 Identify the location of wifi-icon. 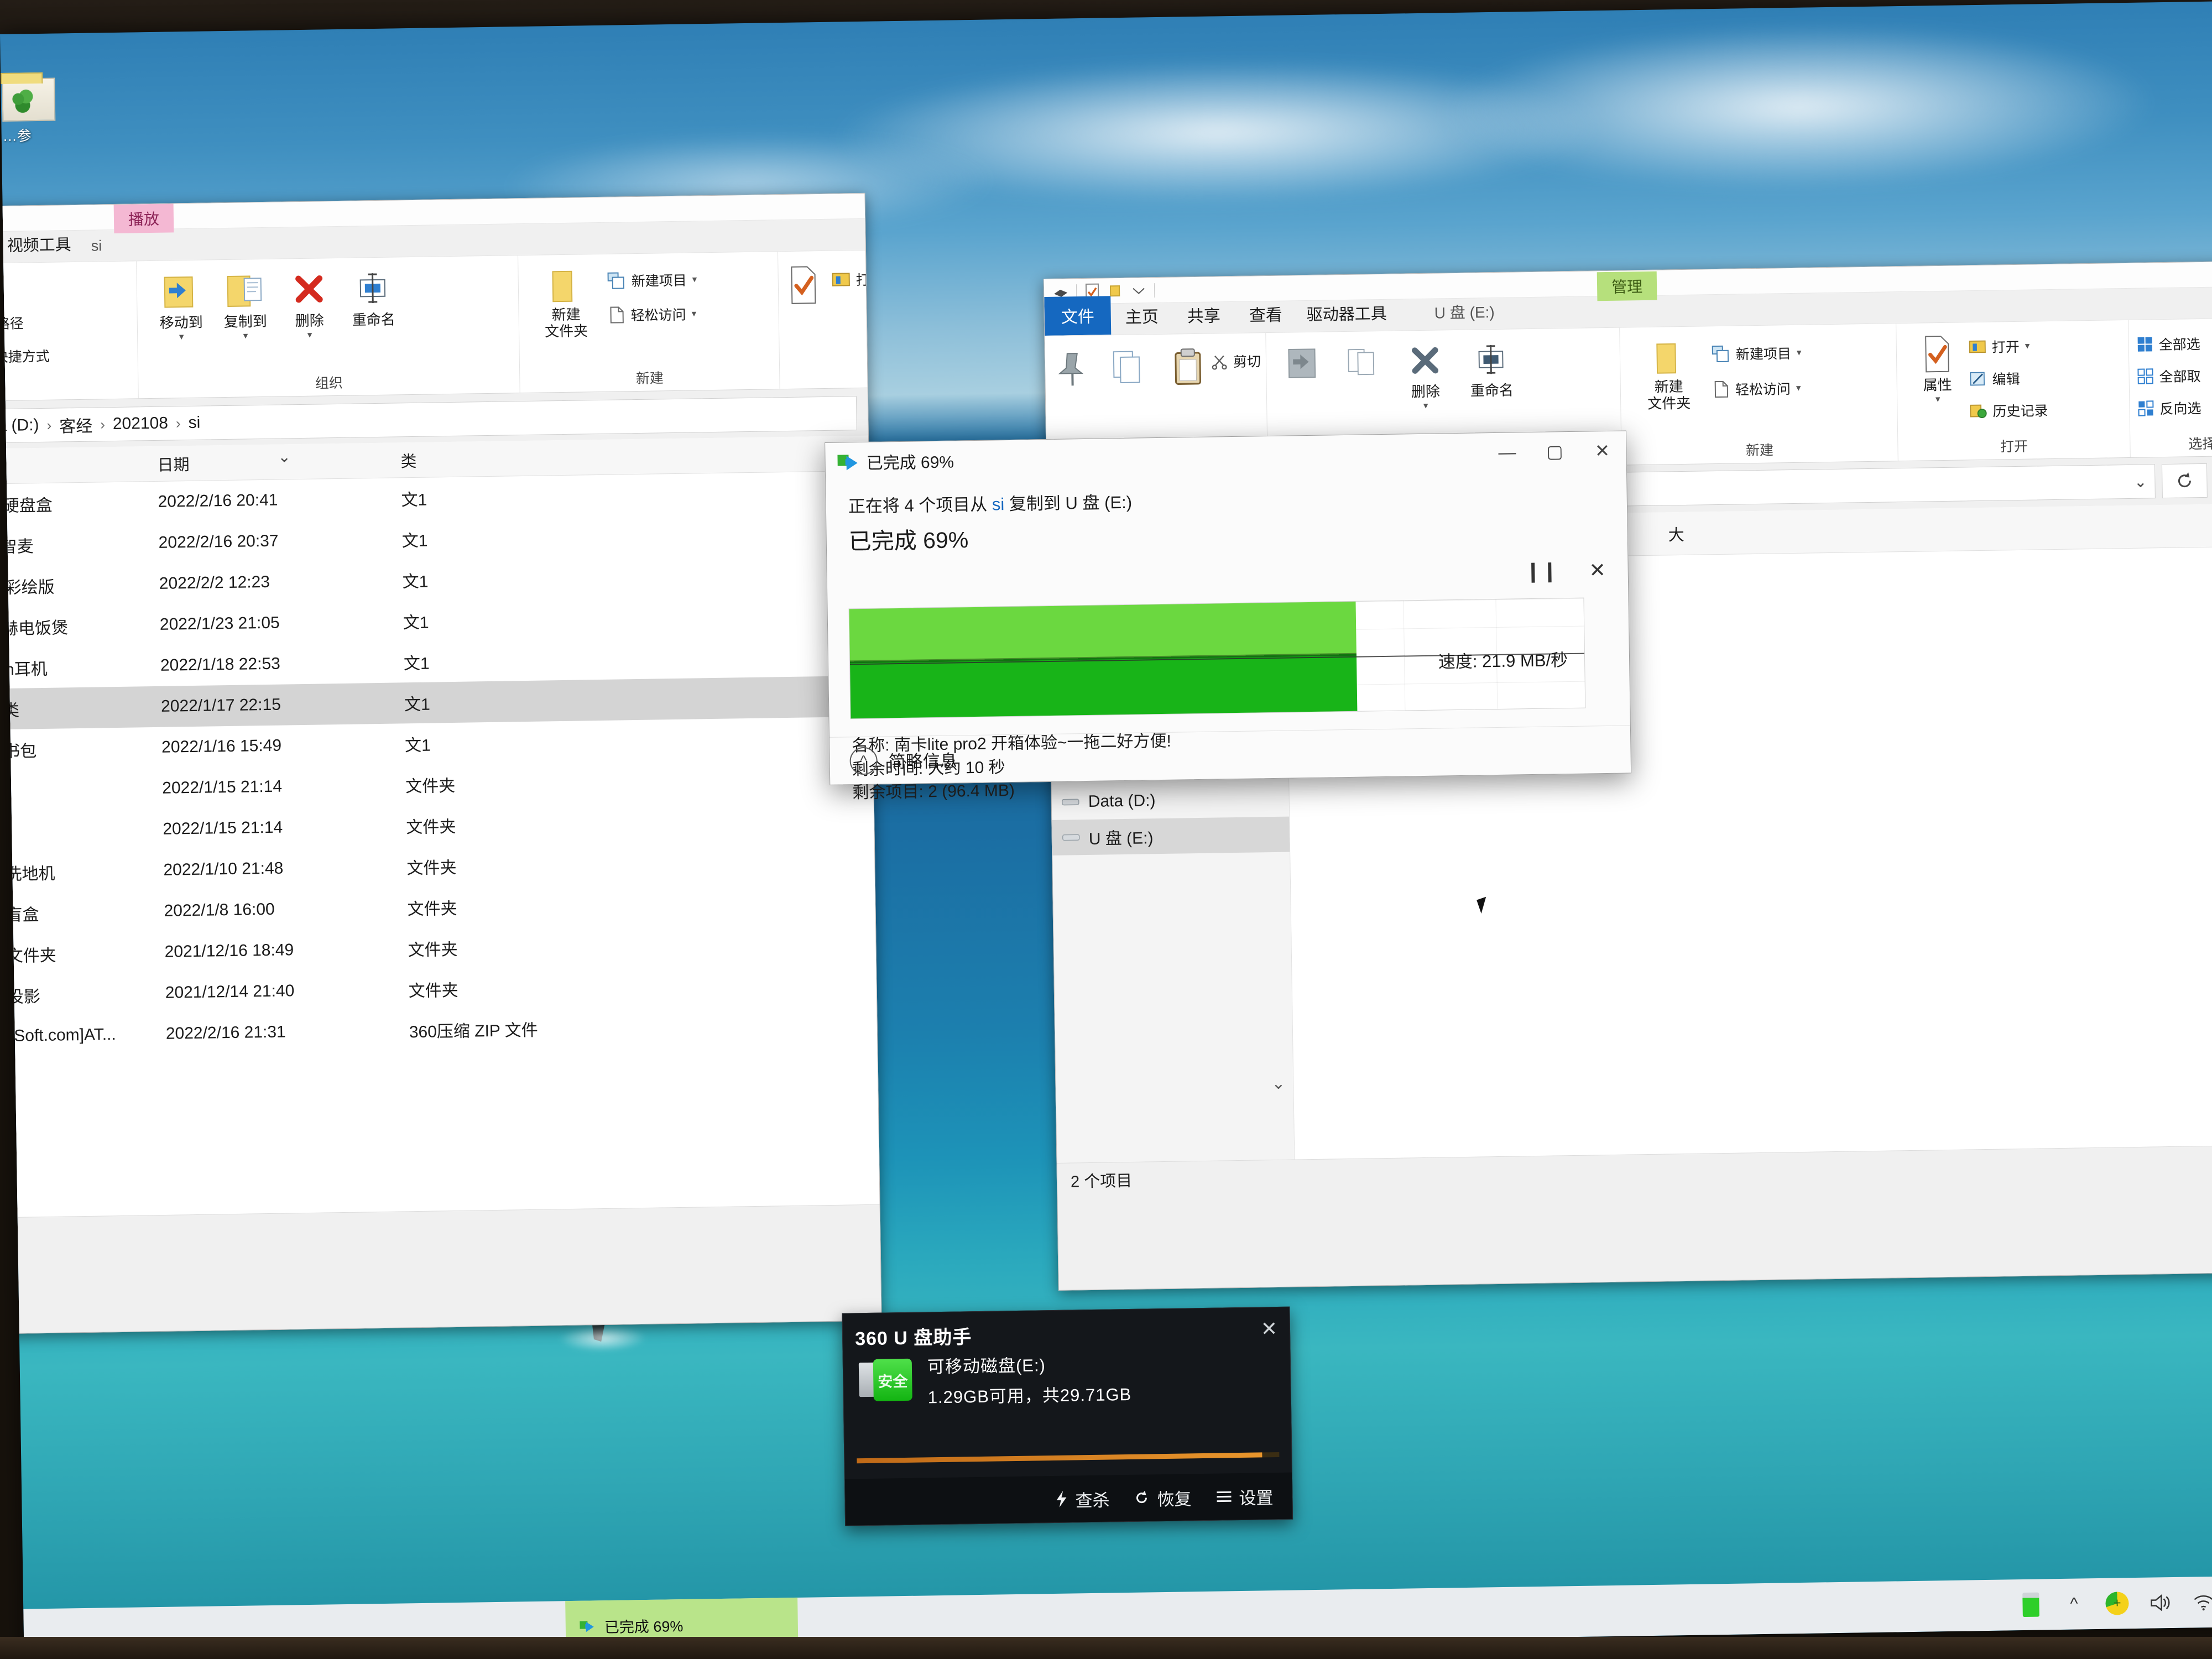
(2201, 1603).